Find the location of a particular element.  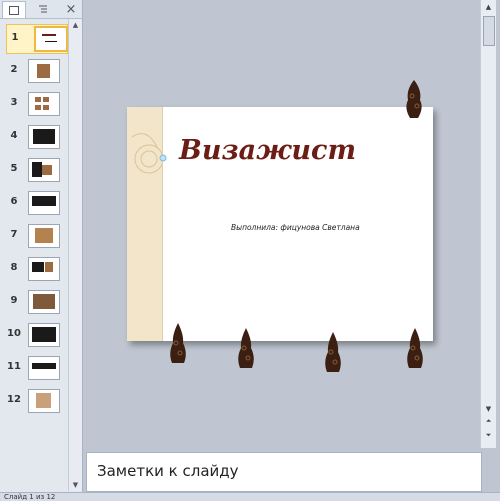

slide-thumbnail: 3 is located at coordinates (34, 104).